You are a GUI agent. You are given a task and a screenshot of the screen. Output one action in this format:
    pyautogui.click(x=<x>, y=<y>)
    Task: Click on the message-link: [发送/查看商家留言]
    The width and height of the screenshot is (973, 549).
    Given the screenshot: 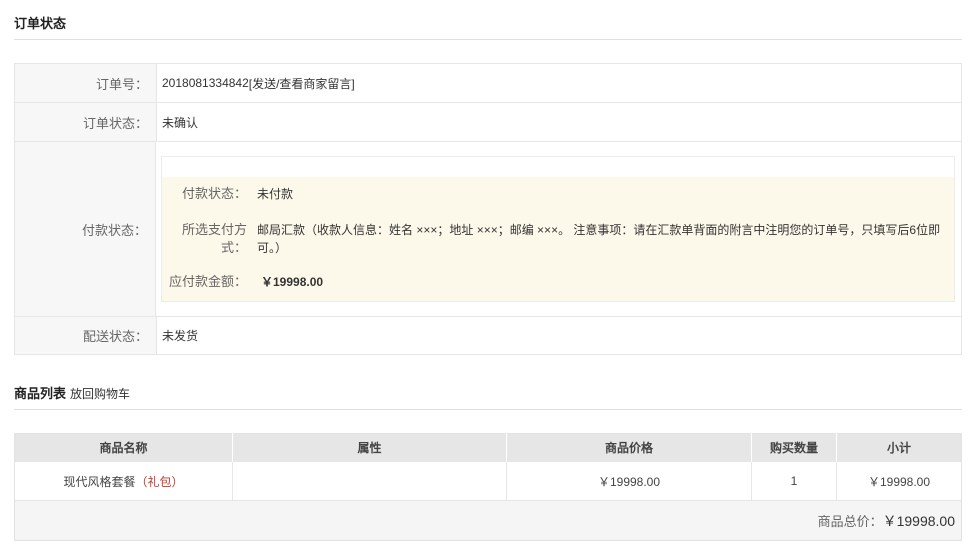 What is the action you would take?
    pyautogui.click(x=302, y=83)
    